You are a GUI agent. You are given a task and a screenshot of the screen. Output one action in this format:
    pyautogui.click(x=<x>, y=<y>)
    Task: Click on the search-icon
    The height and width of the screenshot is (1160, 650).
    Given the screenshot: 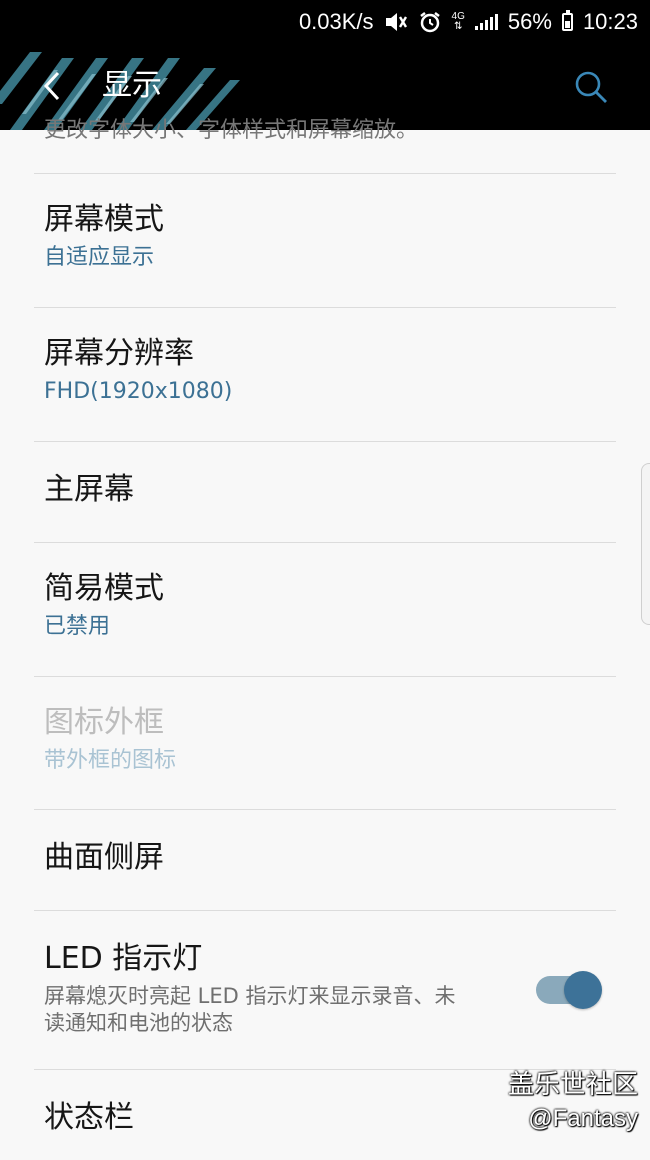 What is the action you would take?
    pyautogui.click(x=591, y=87)
    